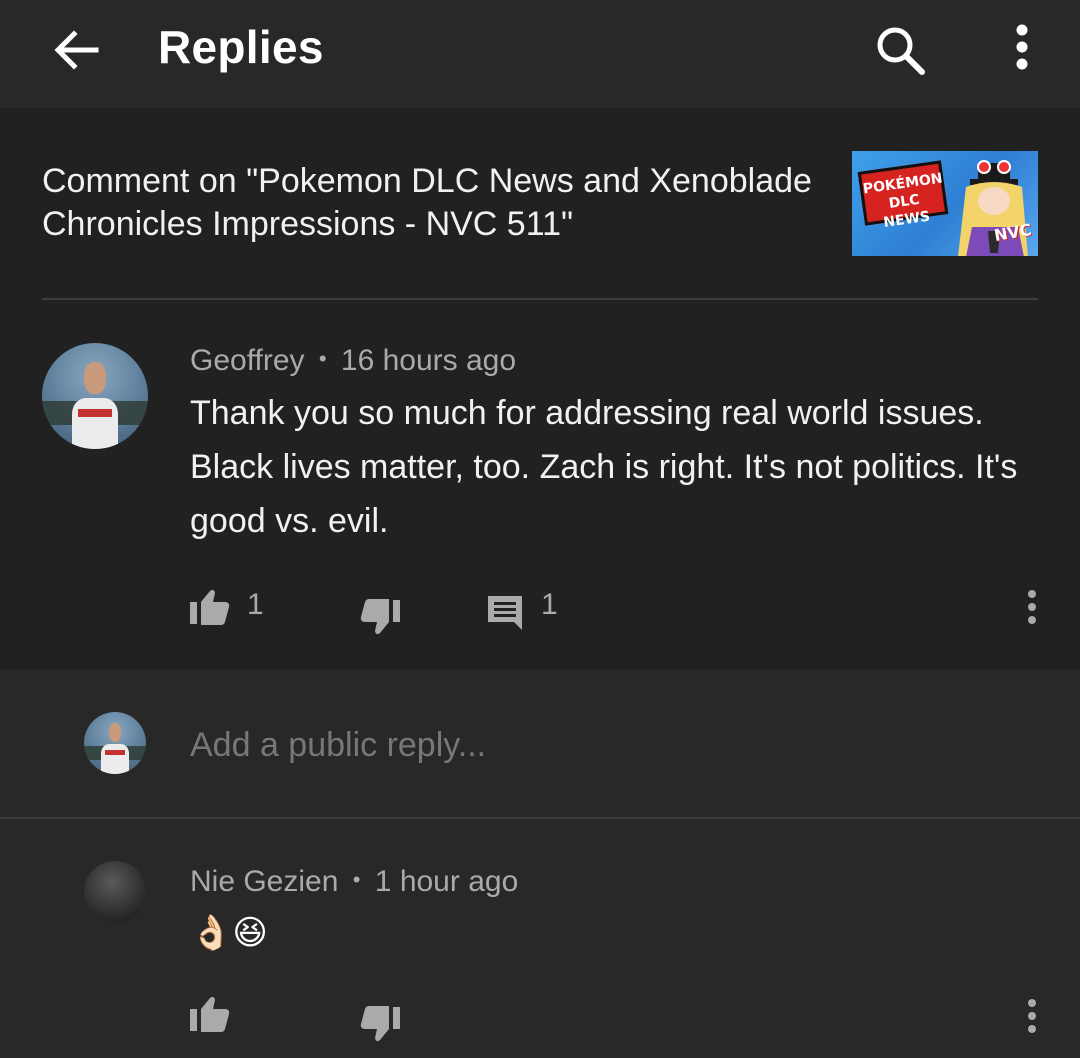 The width and height of the screenshot is (1080, 1058). I want to click on reply-more-icon, so click(1032, 1017).